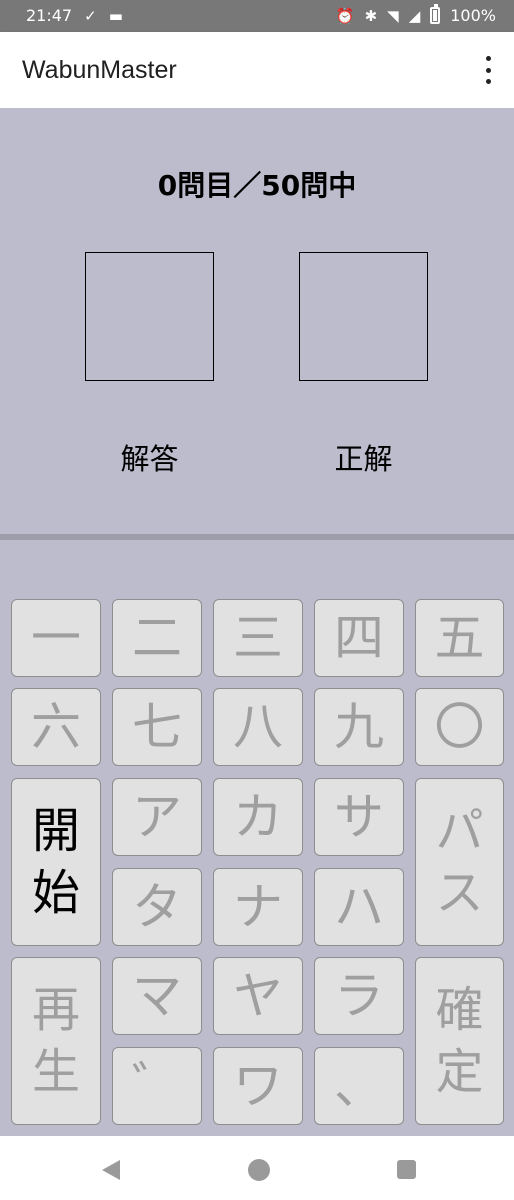  What do you see at coordinates (115, 15) in the screenshot?
I see `bed-icon: ▬` at bounding box center [115, 15].